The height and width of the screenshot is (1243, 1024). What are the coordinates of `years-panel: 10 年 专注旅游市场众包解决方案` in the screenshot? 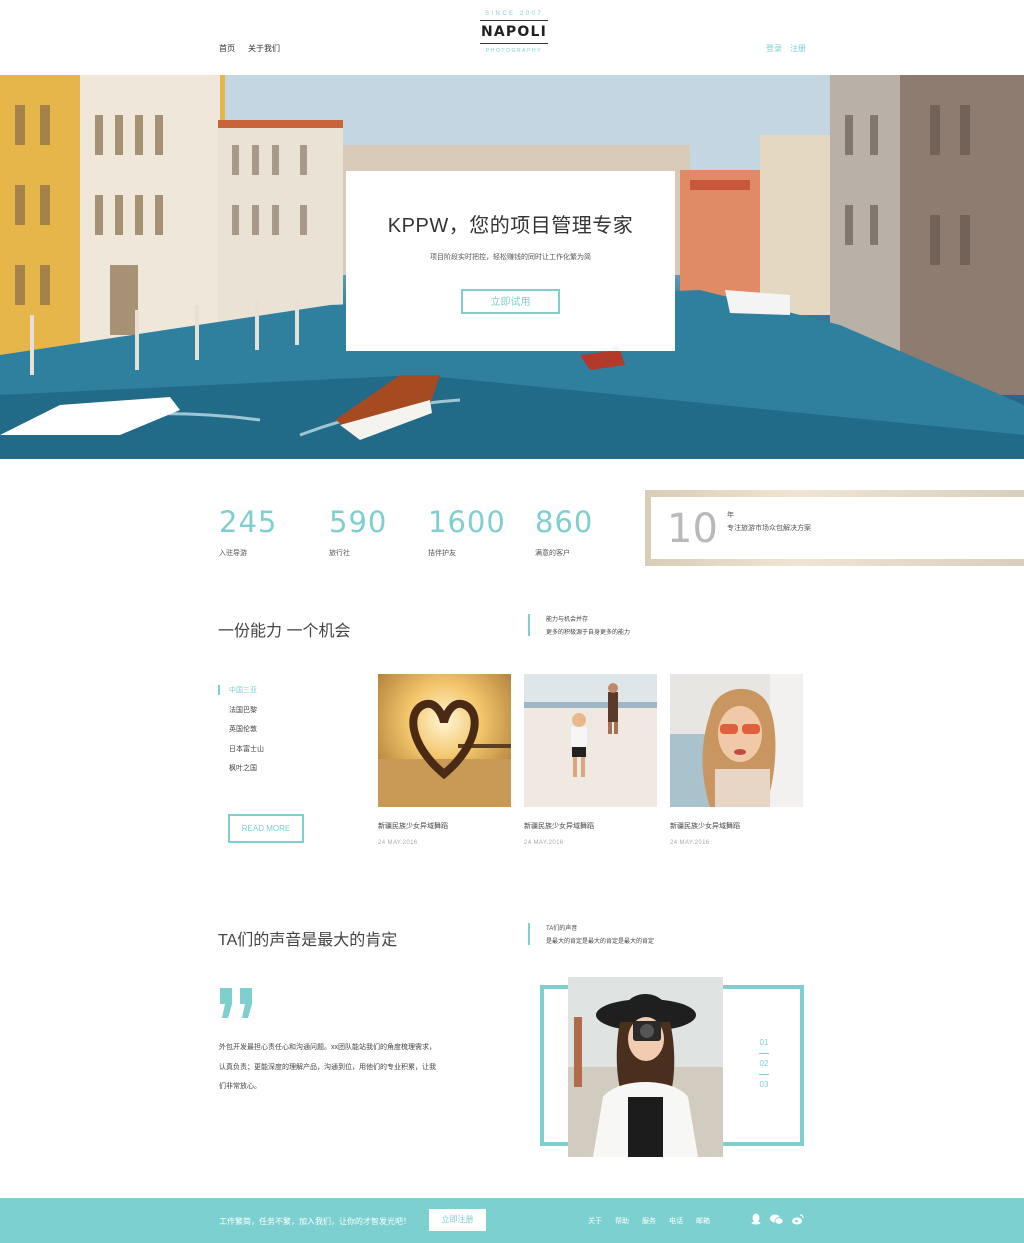 It's located at (837, 528).